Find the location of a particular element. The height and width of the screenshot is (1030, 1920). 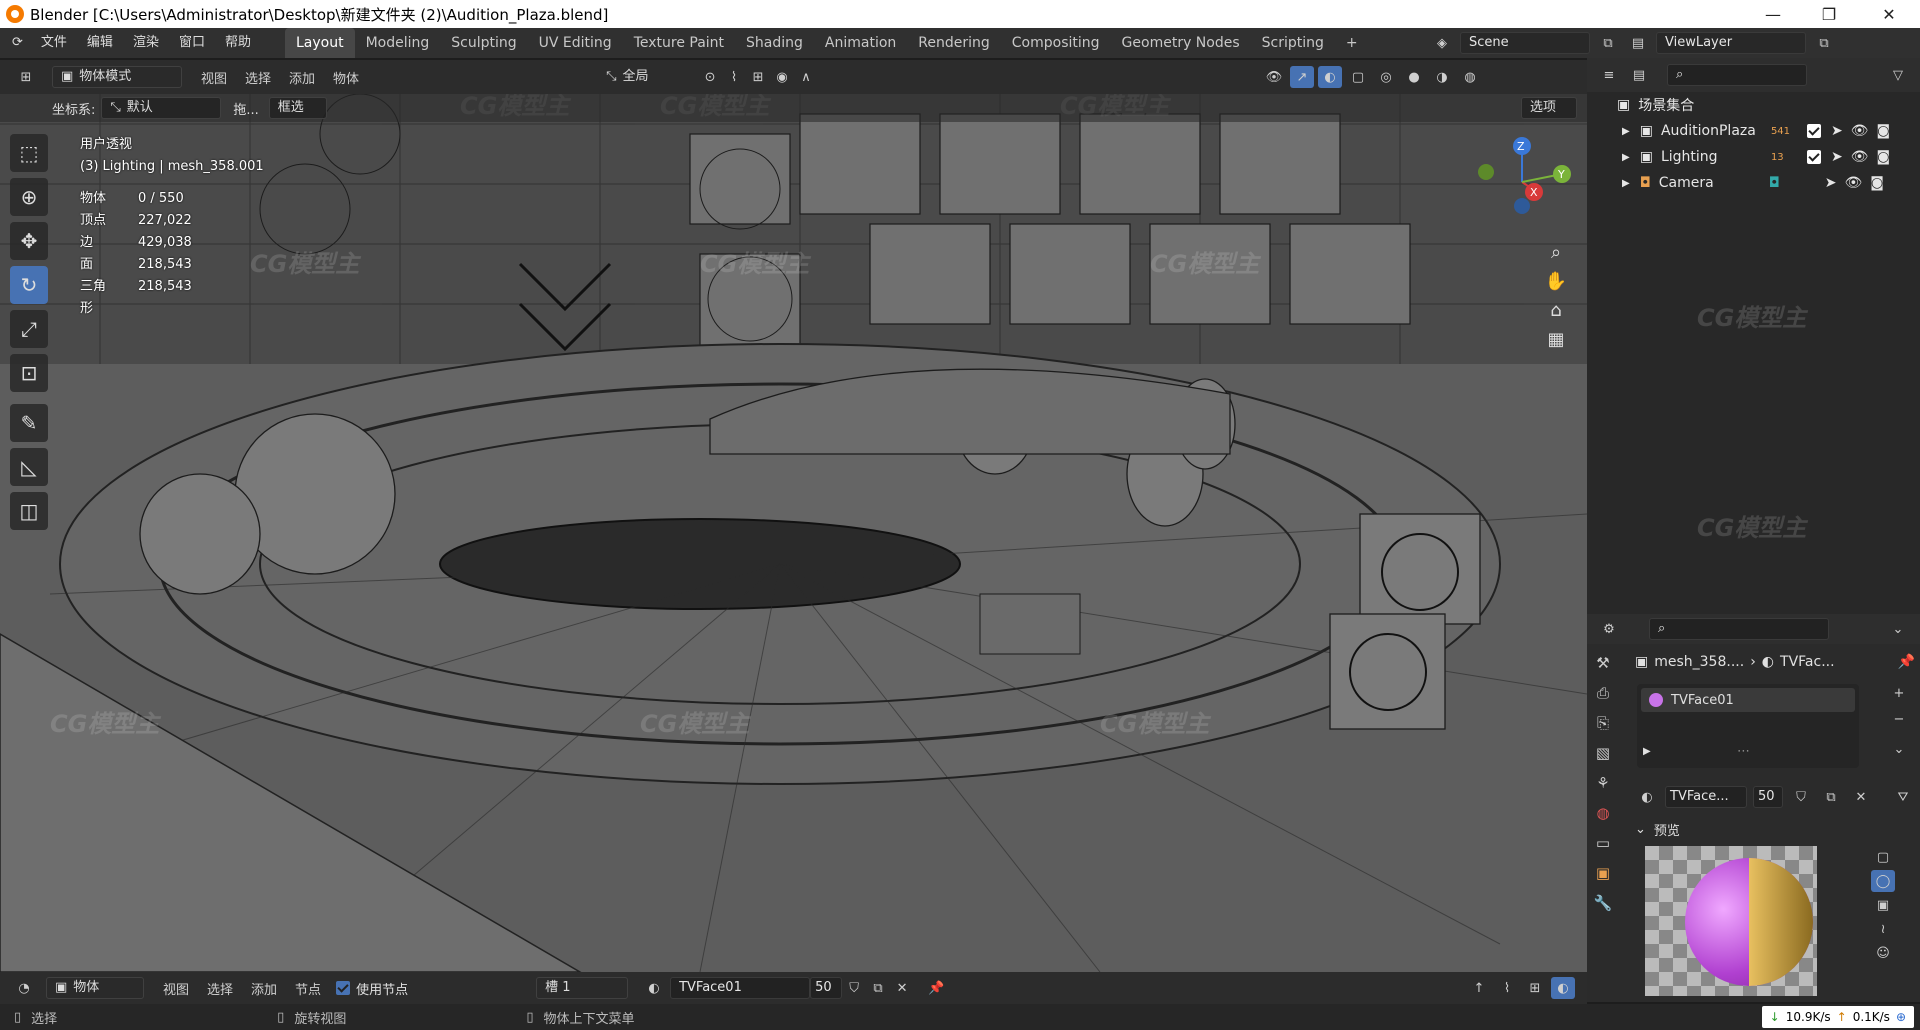

move-tool-icon: ✥ is located at coordinates (29, 241).